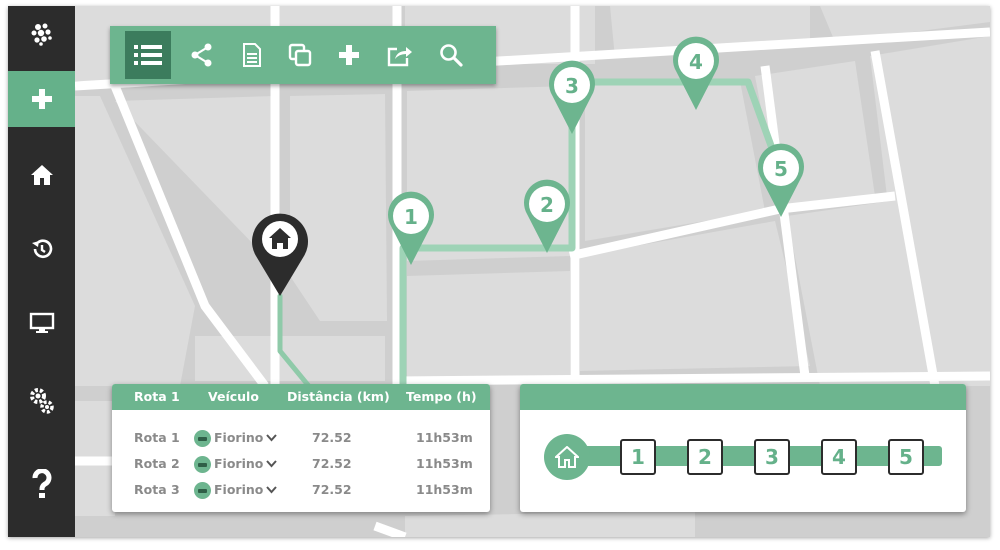  I want to click on marker-label: 5, so click(781, 169).